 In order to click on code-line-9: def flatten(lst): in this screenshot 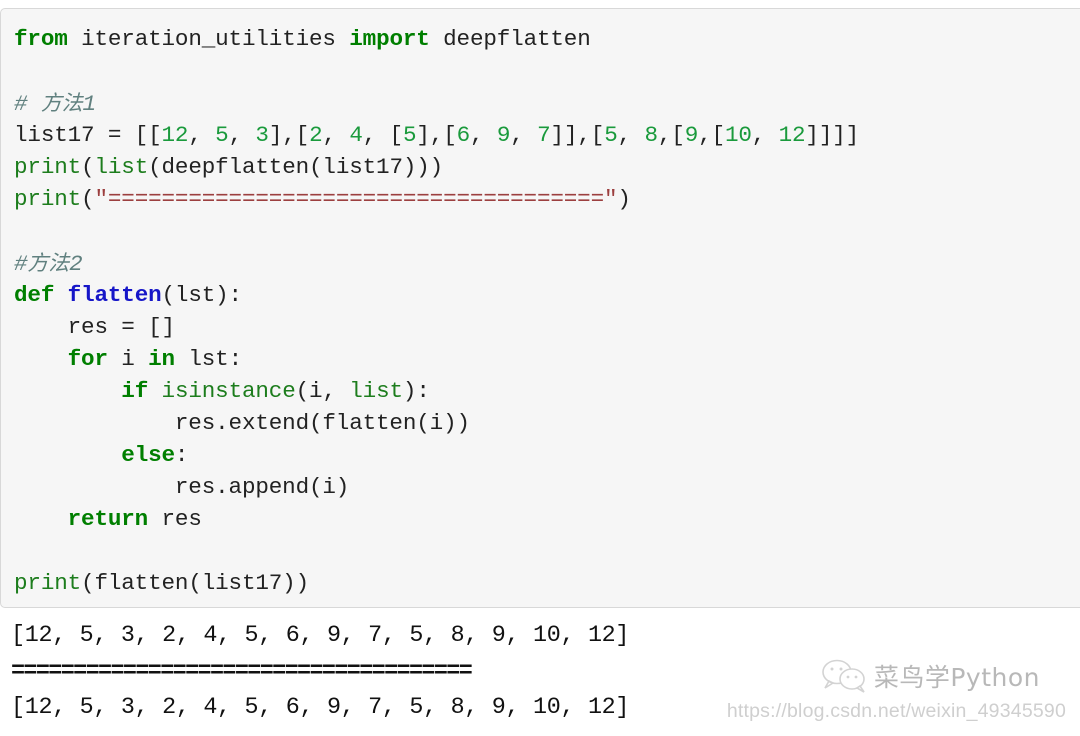, I will do `click(128, 295)`.